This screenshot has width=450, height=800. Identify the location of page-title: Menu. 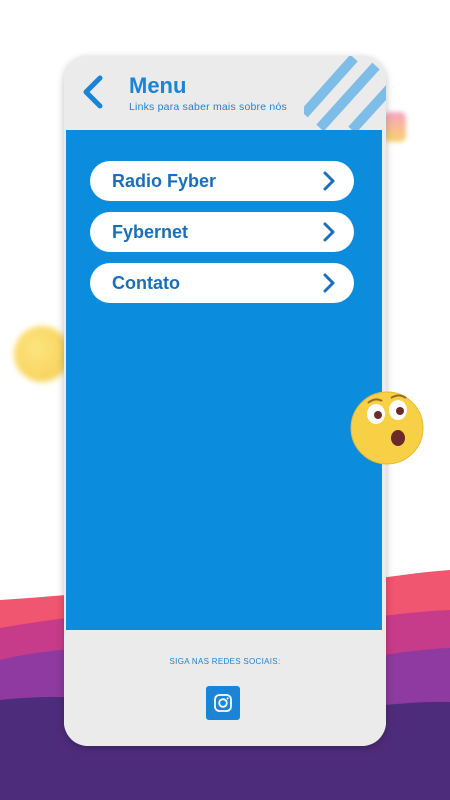
(158, 85).